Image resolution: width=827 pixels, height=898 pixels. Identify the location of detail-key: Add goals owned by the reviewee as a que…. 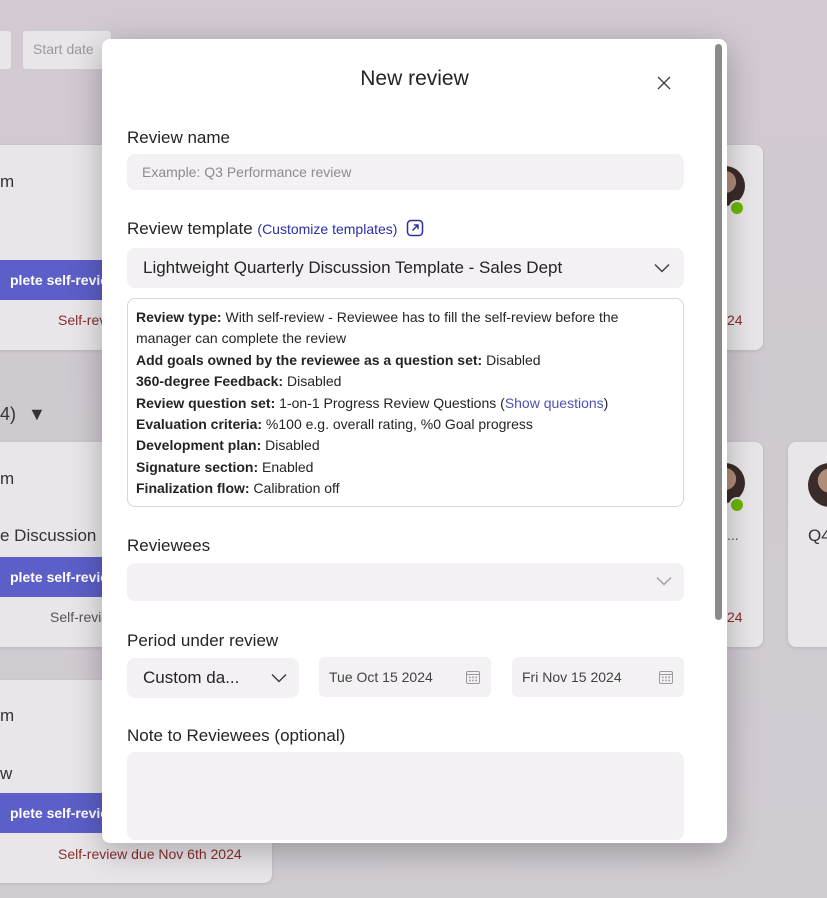
(309, 359).